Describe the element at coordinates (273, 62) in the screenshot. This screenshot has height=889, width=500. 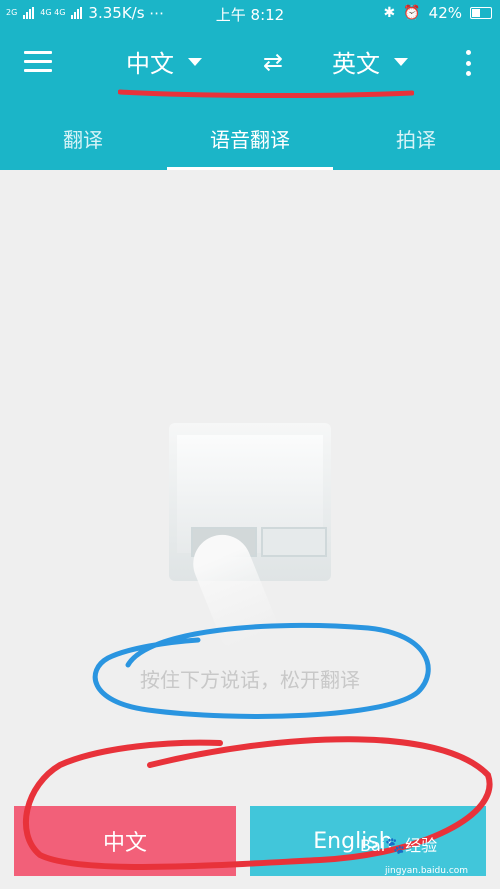
I see `swap-languages-icon: ⇄` at that location.